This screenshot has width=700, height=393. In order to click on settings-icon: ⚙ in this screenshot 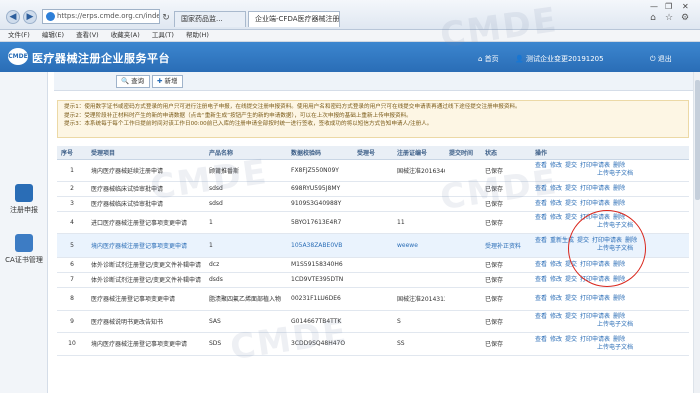, I will do `click(685, 18)`.